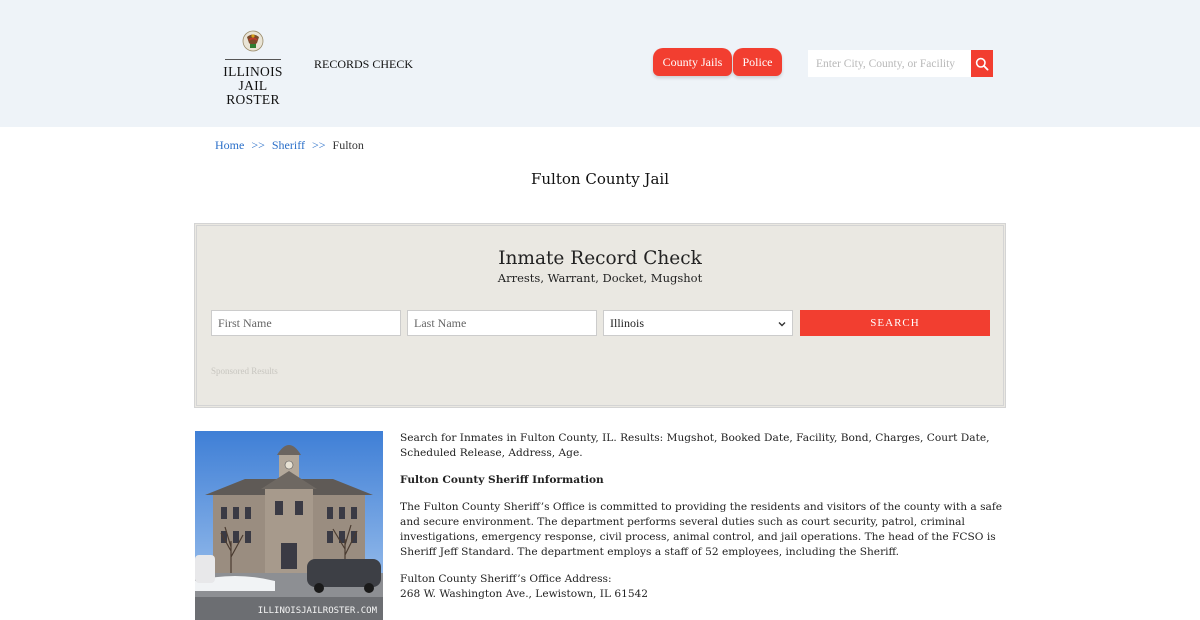 This screenshot has width=1200, height=620. What do you see at coordinates (363, 64) in the screenshot?
I see `records-check-link: RECORDS CHECK` at bounding box center [363, 64].